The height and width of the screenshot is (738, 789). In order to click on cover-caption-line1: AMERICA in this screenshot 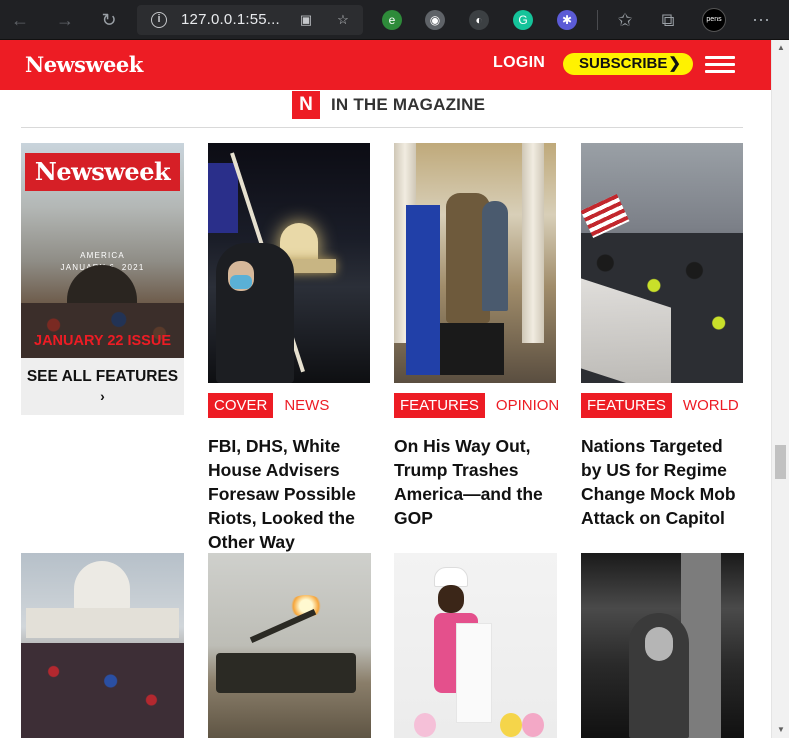, I will do `click(102, 255)`.